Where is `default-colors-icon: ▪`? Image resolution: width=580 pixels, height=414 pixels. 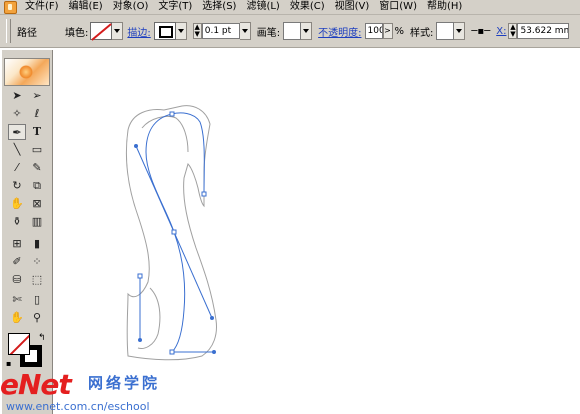 default-colors-icon: ▪ is located at coordinates (8, 363).